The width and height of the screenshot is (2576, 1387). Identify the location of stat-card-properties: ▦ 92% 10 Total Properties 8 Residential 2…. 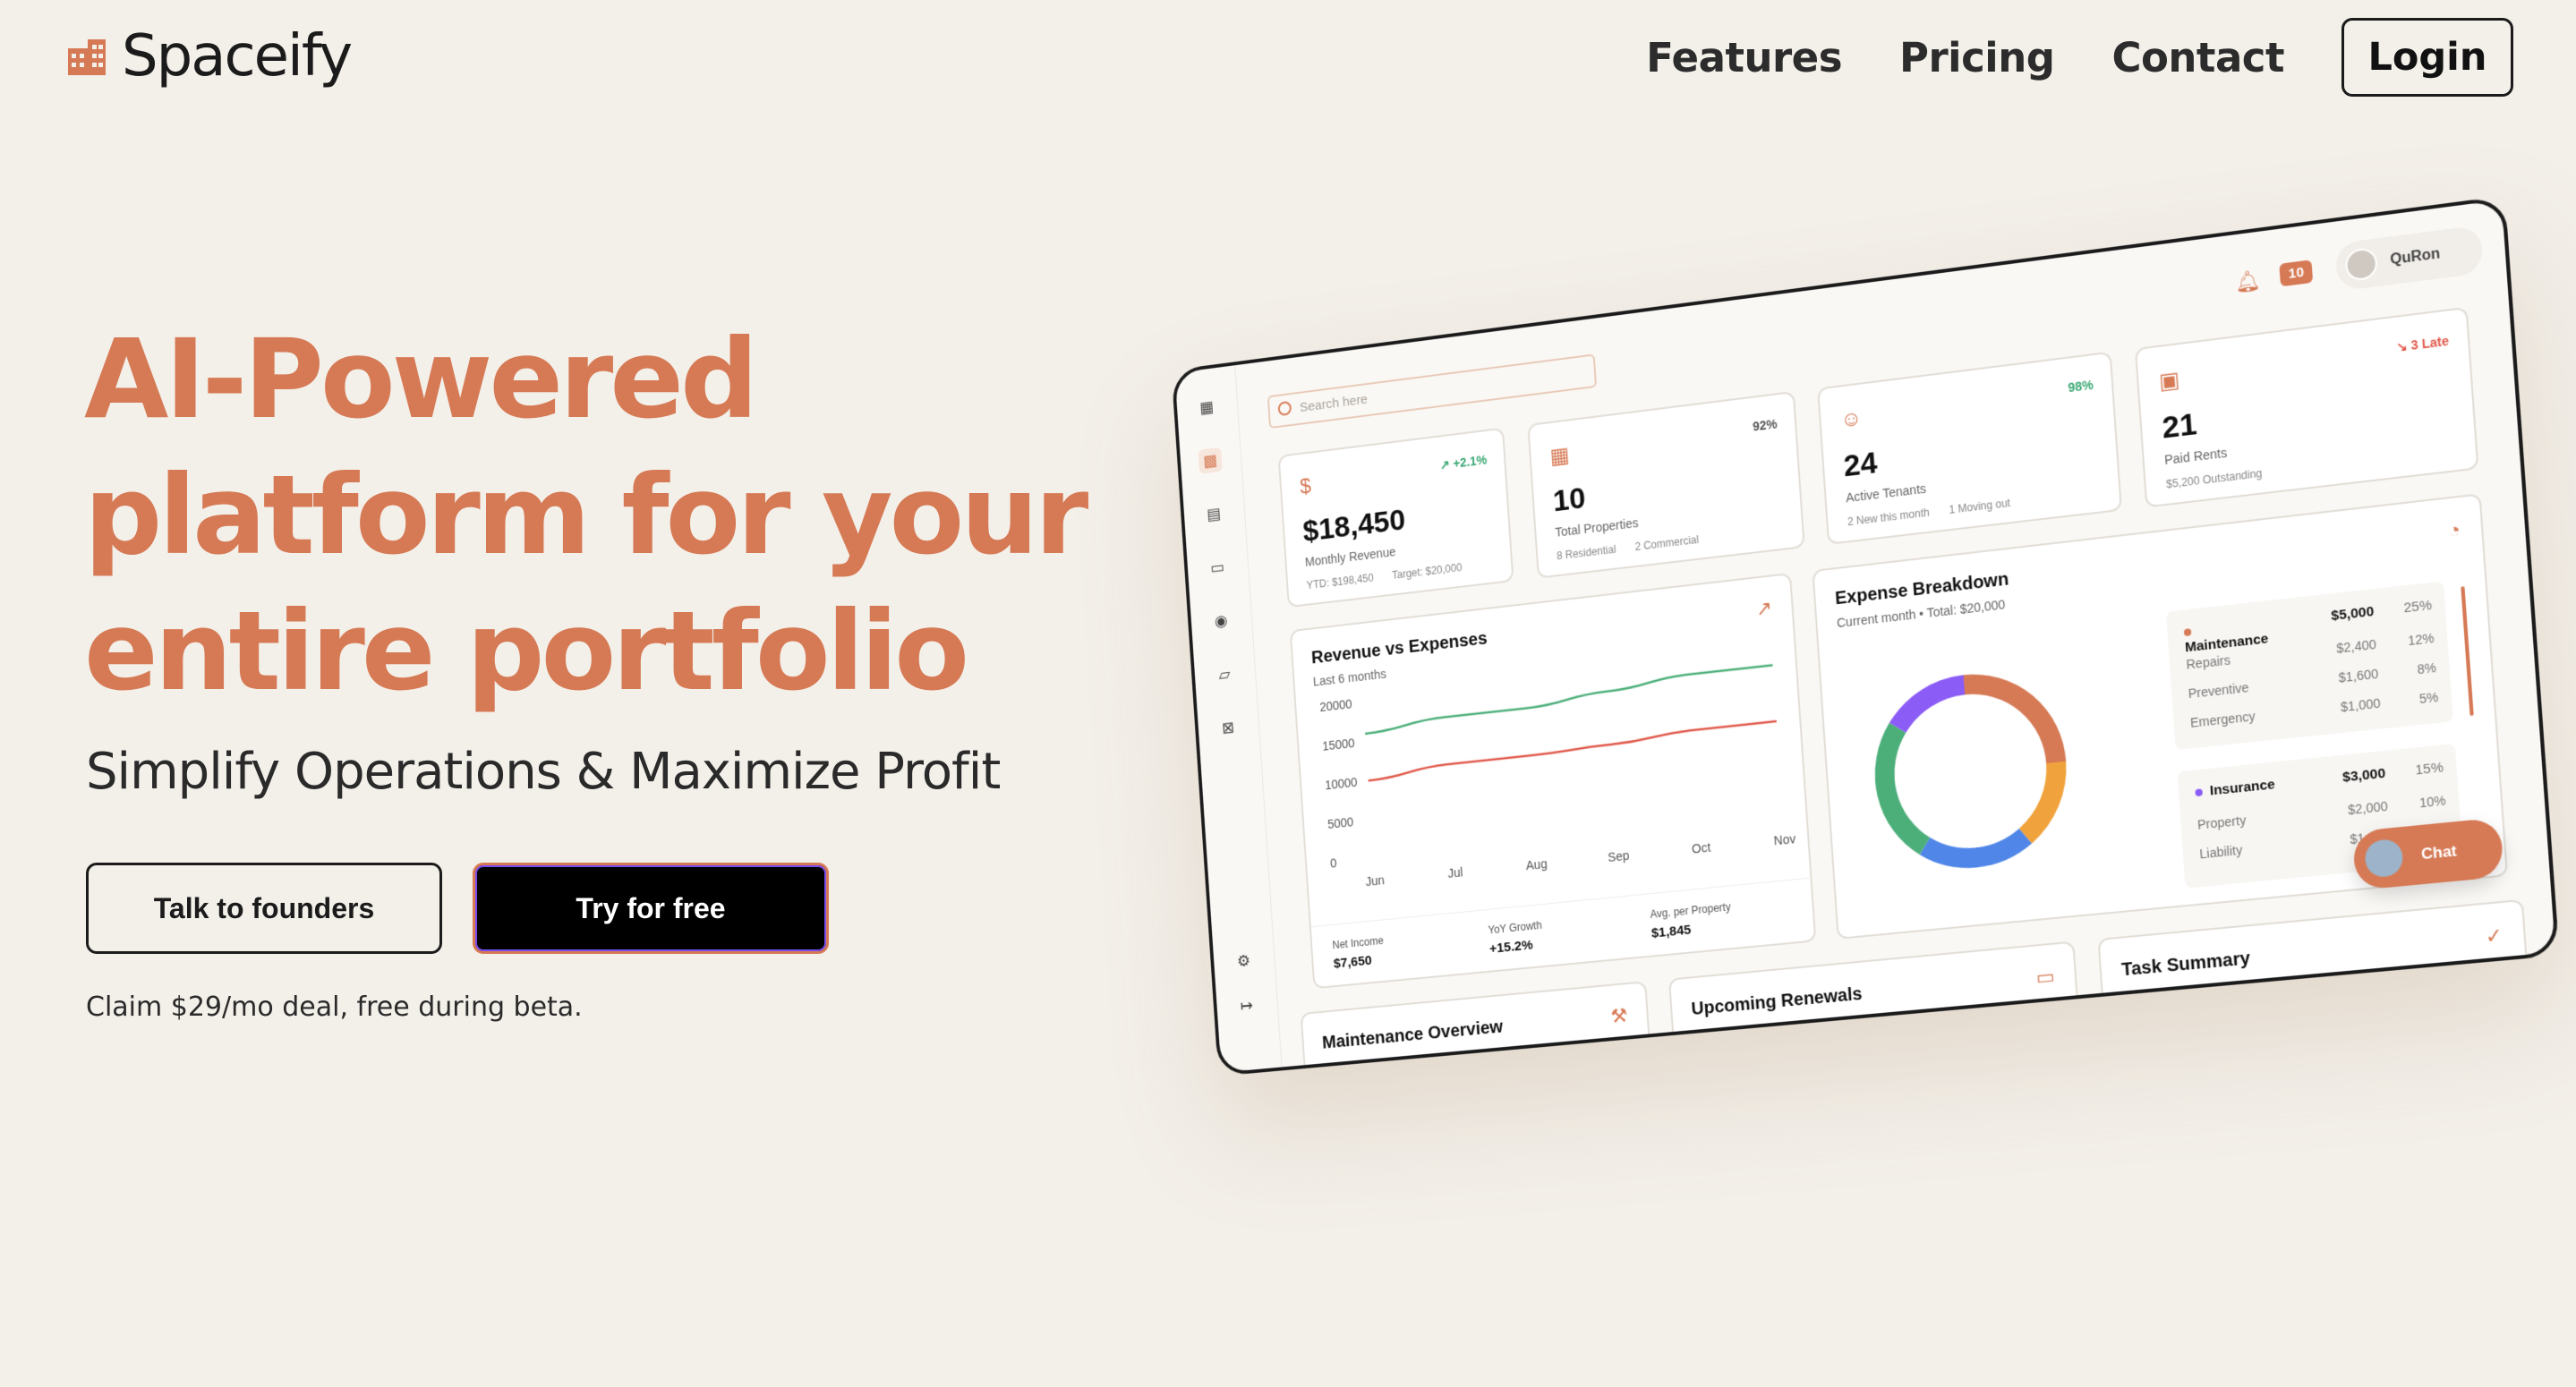
(1666, 484).